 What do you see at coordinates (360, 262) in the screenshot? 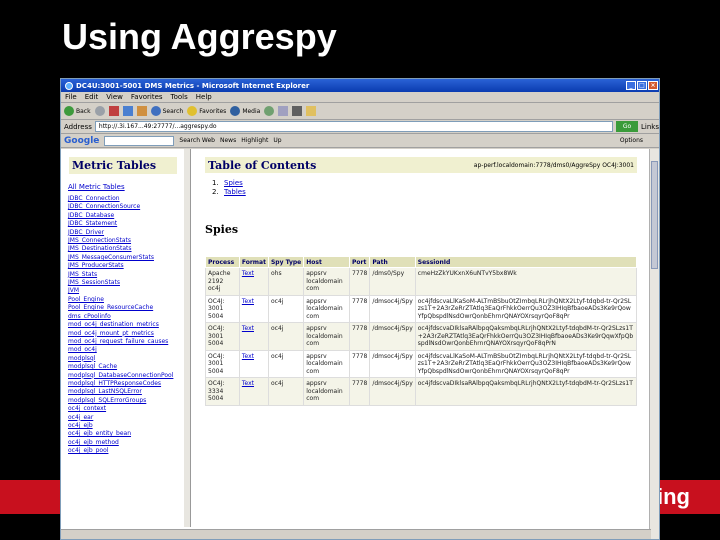
I see `col-port: Port` at bounding box center [360, 262].